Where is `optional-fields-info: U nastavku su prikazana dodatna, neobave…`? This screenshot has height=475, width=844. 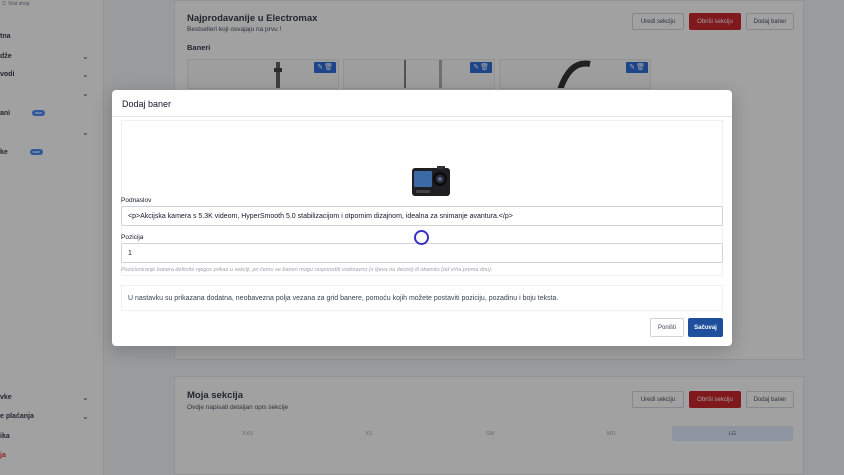
optional-fields-info: U nastavku su prikazana dodatna, neobave… is located at coordinates (422, 298).